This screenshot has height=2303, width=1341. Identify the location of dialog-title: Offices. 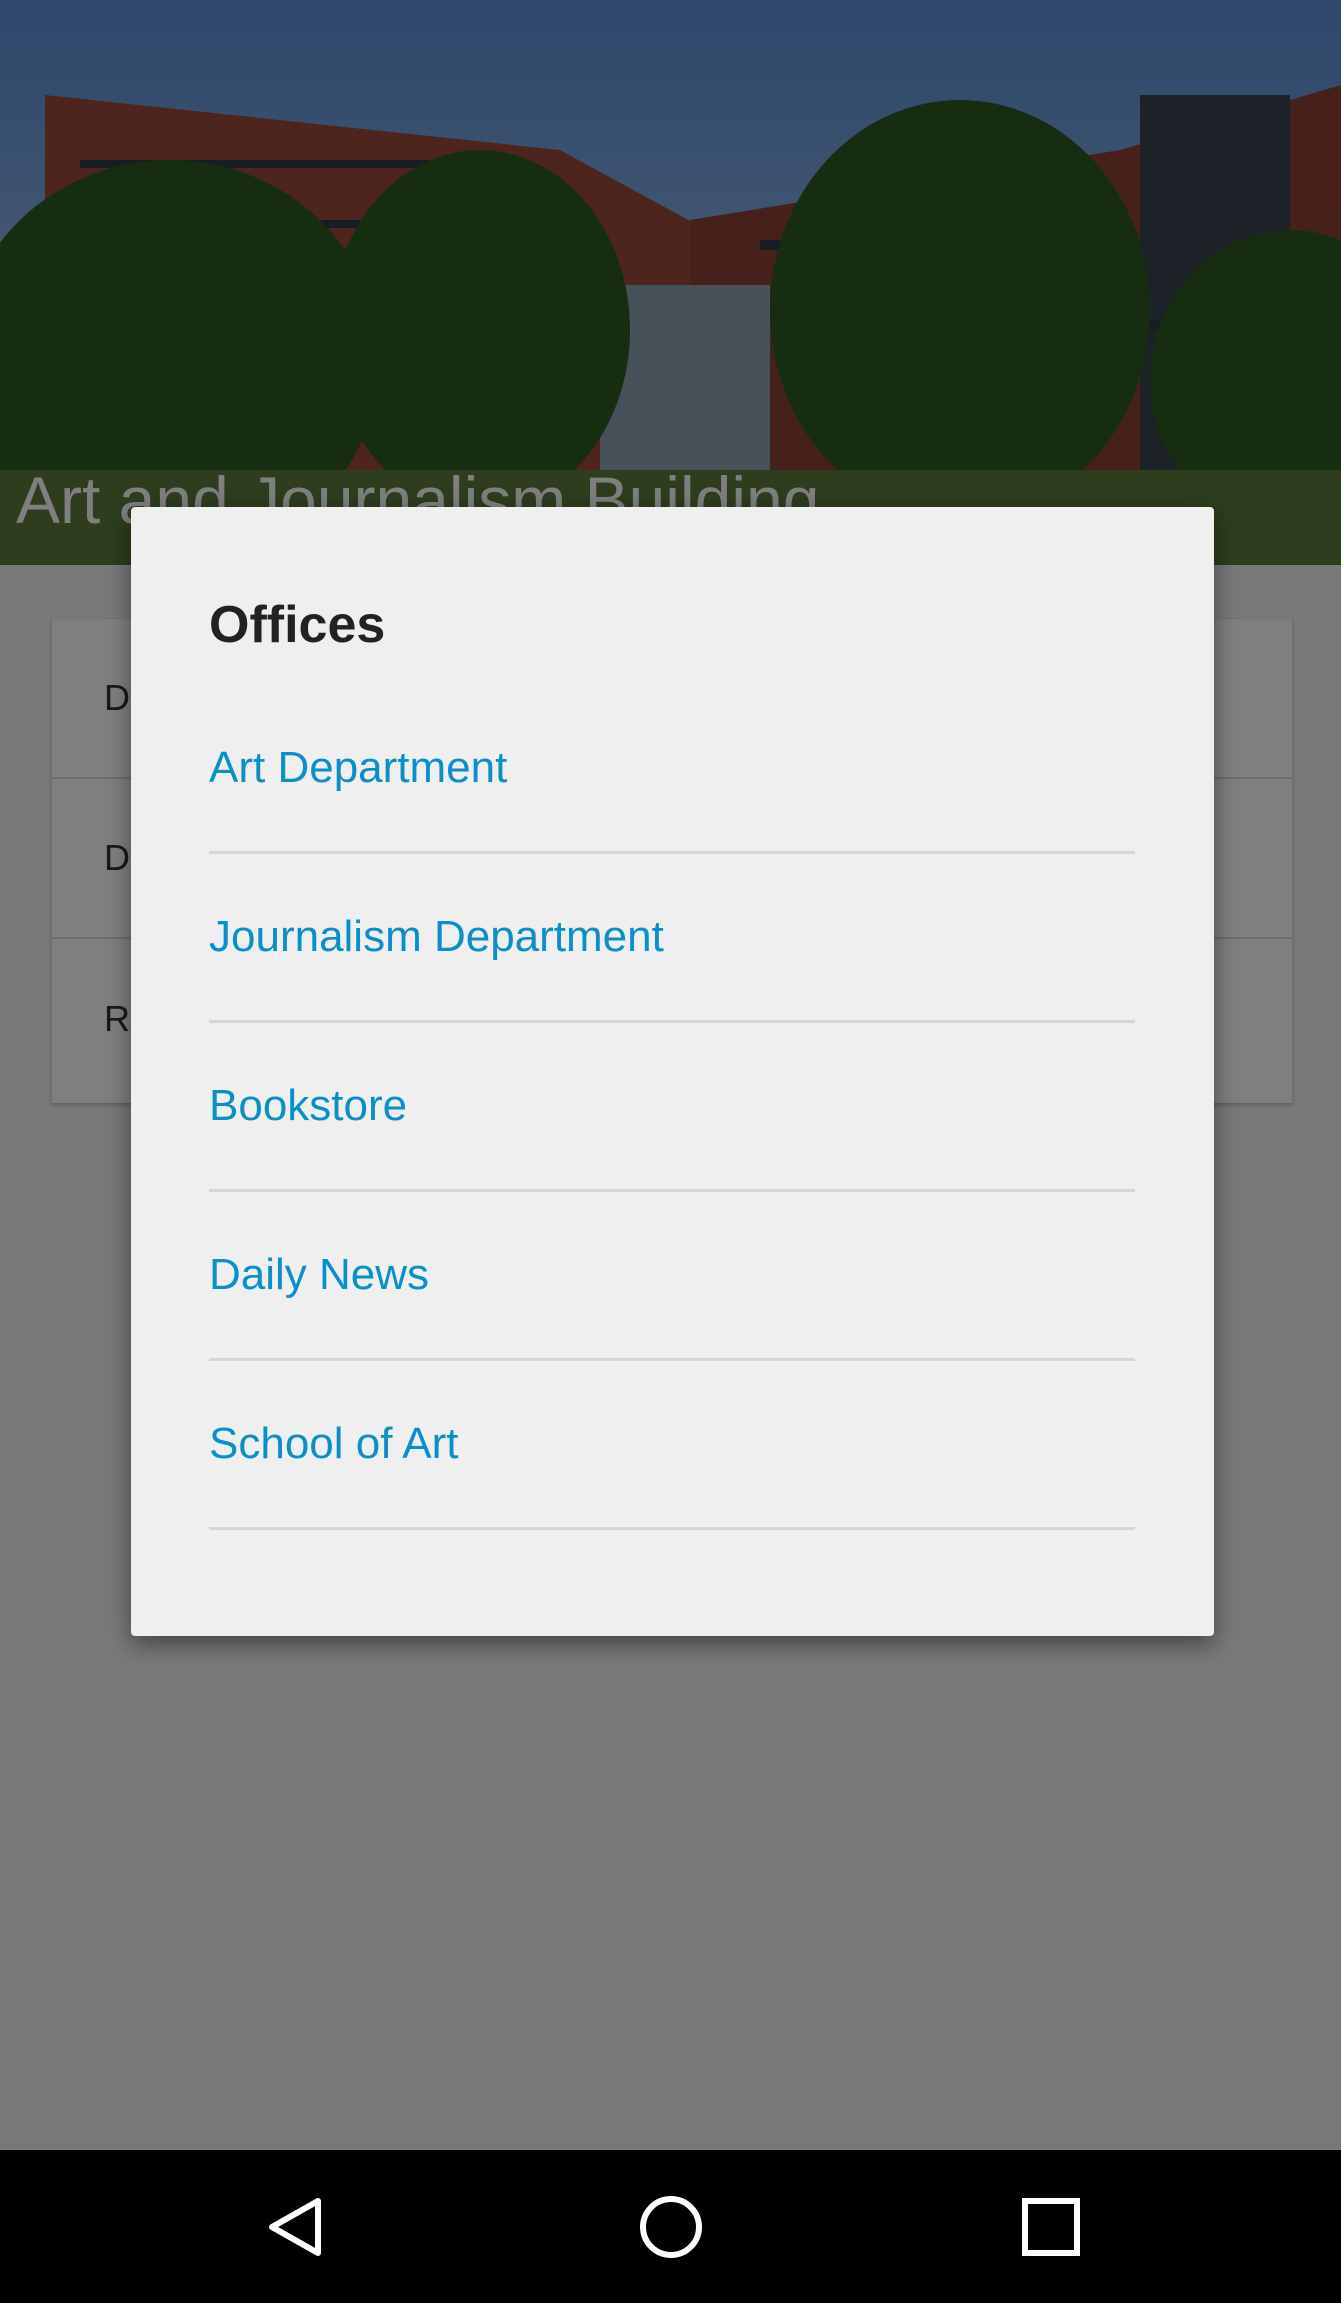
(297, 625).